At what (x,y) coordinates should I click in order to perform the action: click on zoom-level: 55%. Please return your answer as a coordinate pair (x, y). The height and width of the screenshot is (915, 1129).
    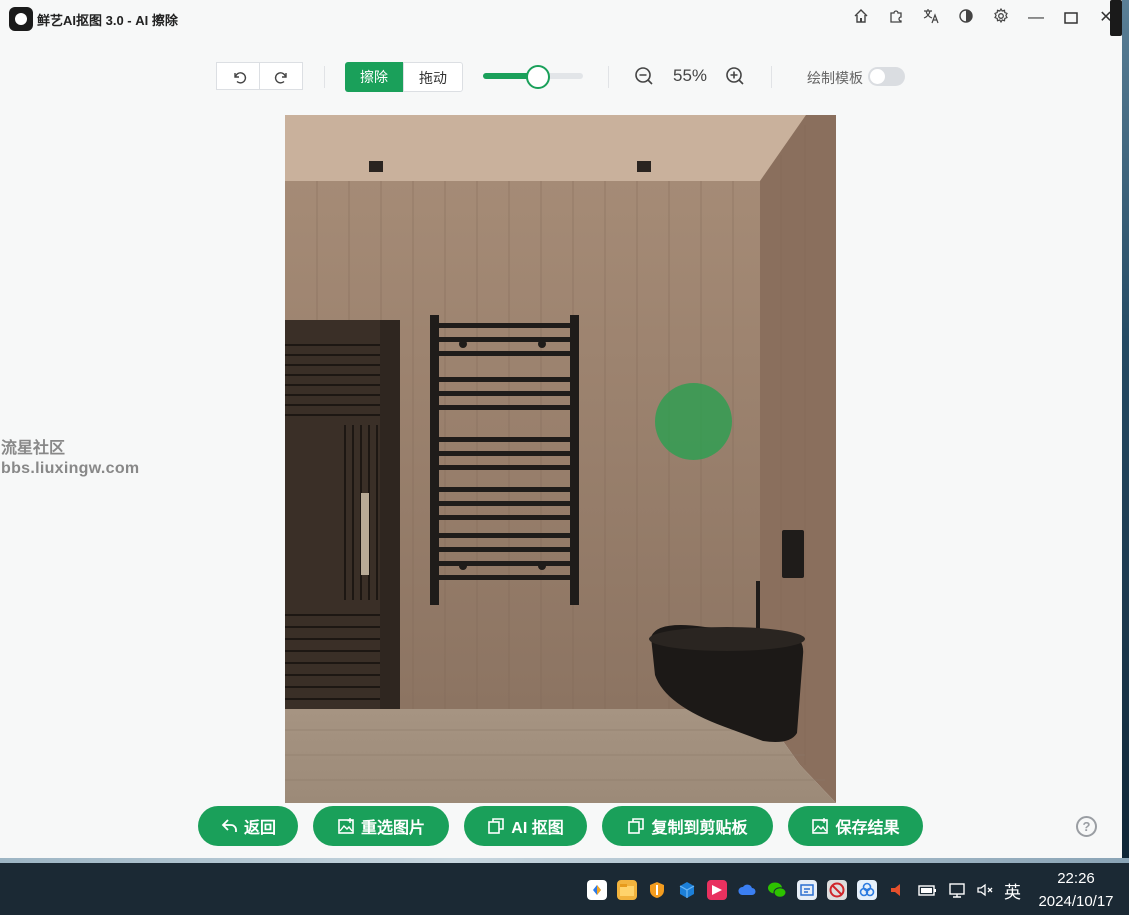
    Looking at the image, I should click on (690, 75).